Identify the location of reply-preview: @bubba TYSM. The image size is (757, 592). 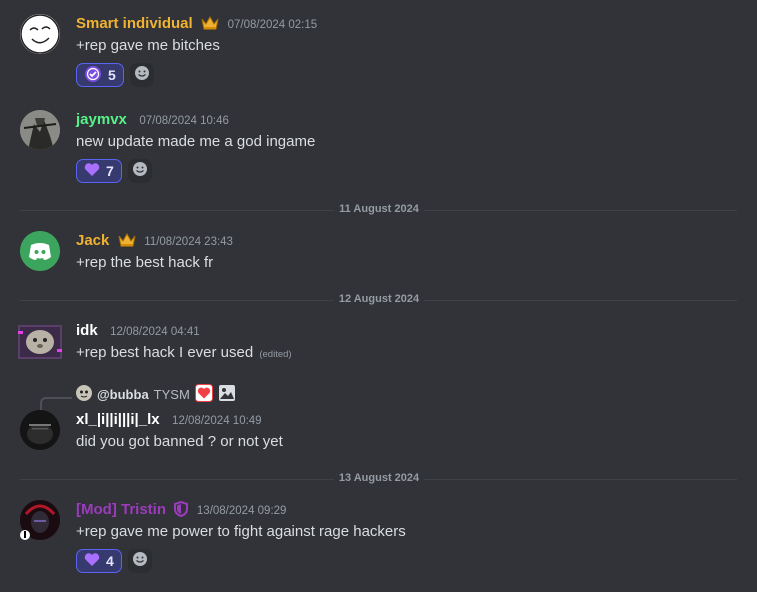
(156, 395).